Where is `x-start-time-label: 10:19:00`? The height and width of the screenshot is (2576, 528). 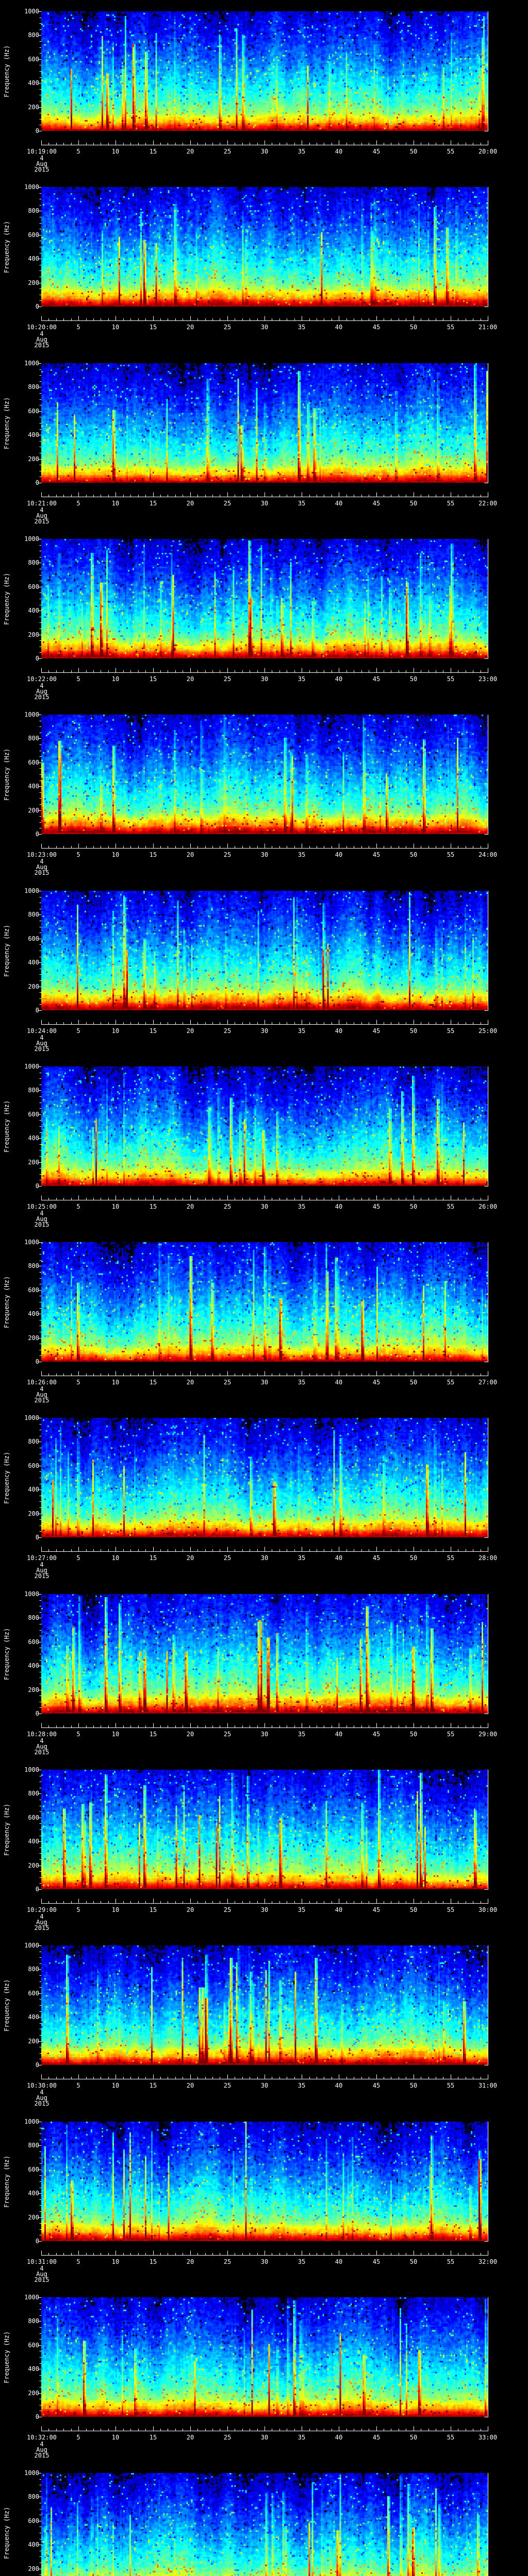 x-start-time-label: 10:19:00 is located at coordinates (42, 151).